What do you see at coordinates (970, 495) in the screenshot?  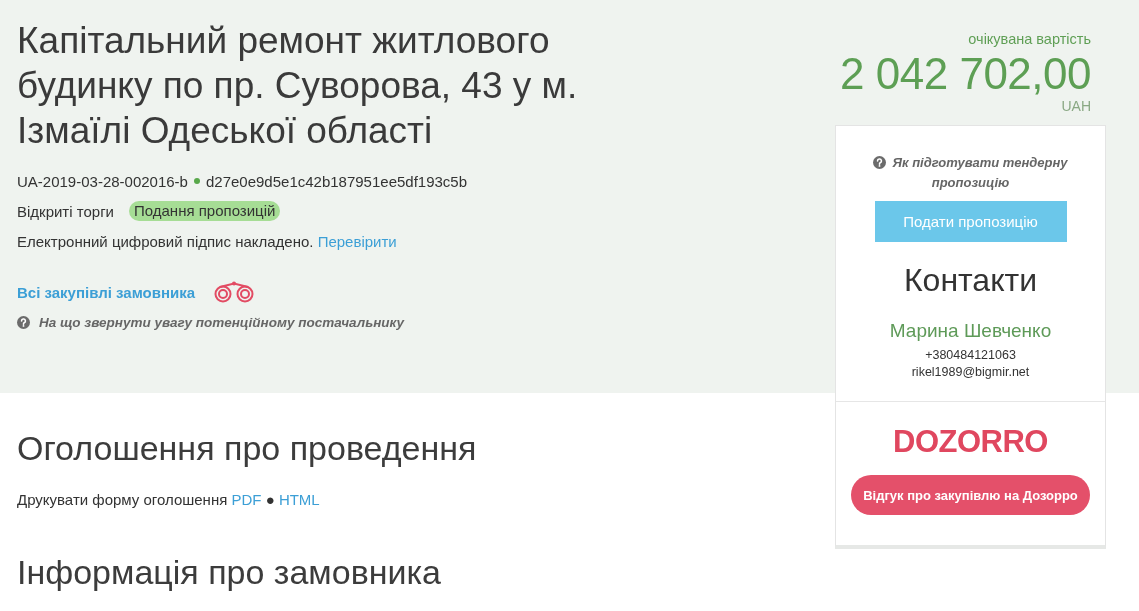 I see `feedback-button: Відгук про закупівлю на Дозорро` at bounding box center [970, 495].